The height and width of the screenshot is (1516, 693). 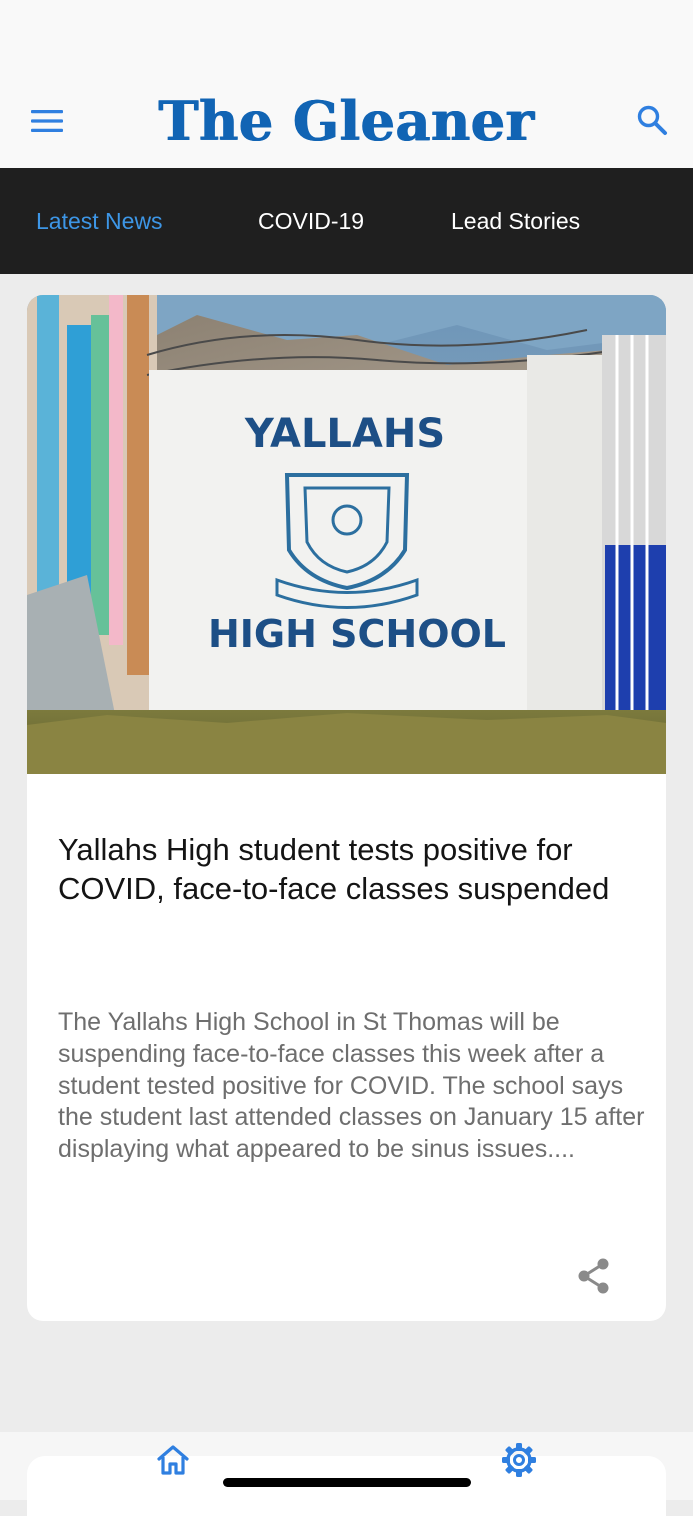 I want to click on gear-icon, so click(x=519, y=1460).